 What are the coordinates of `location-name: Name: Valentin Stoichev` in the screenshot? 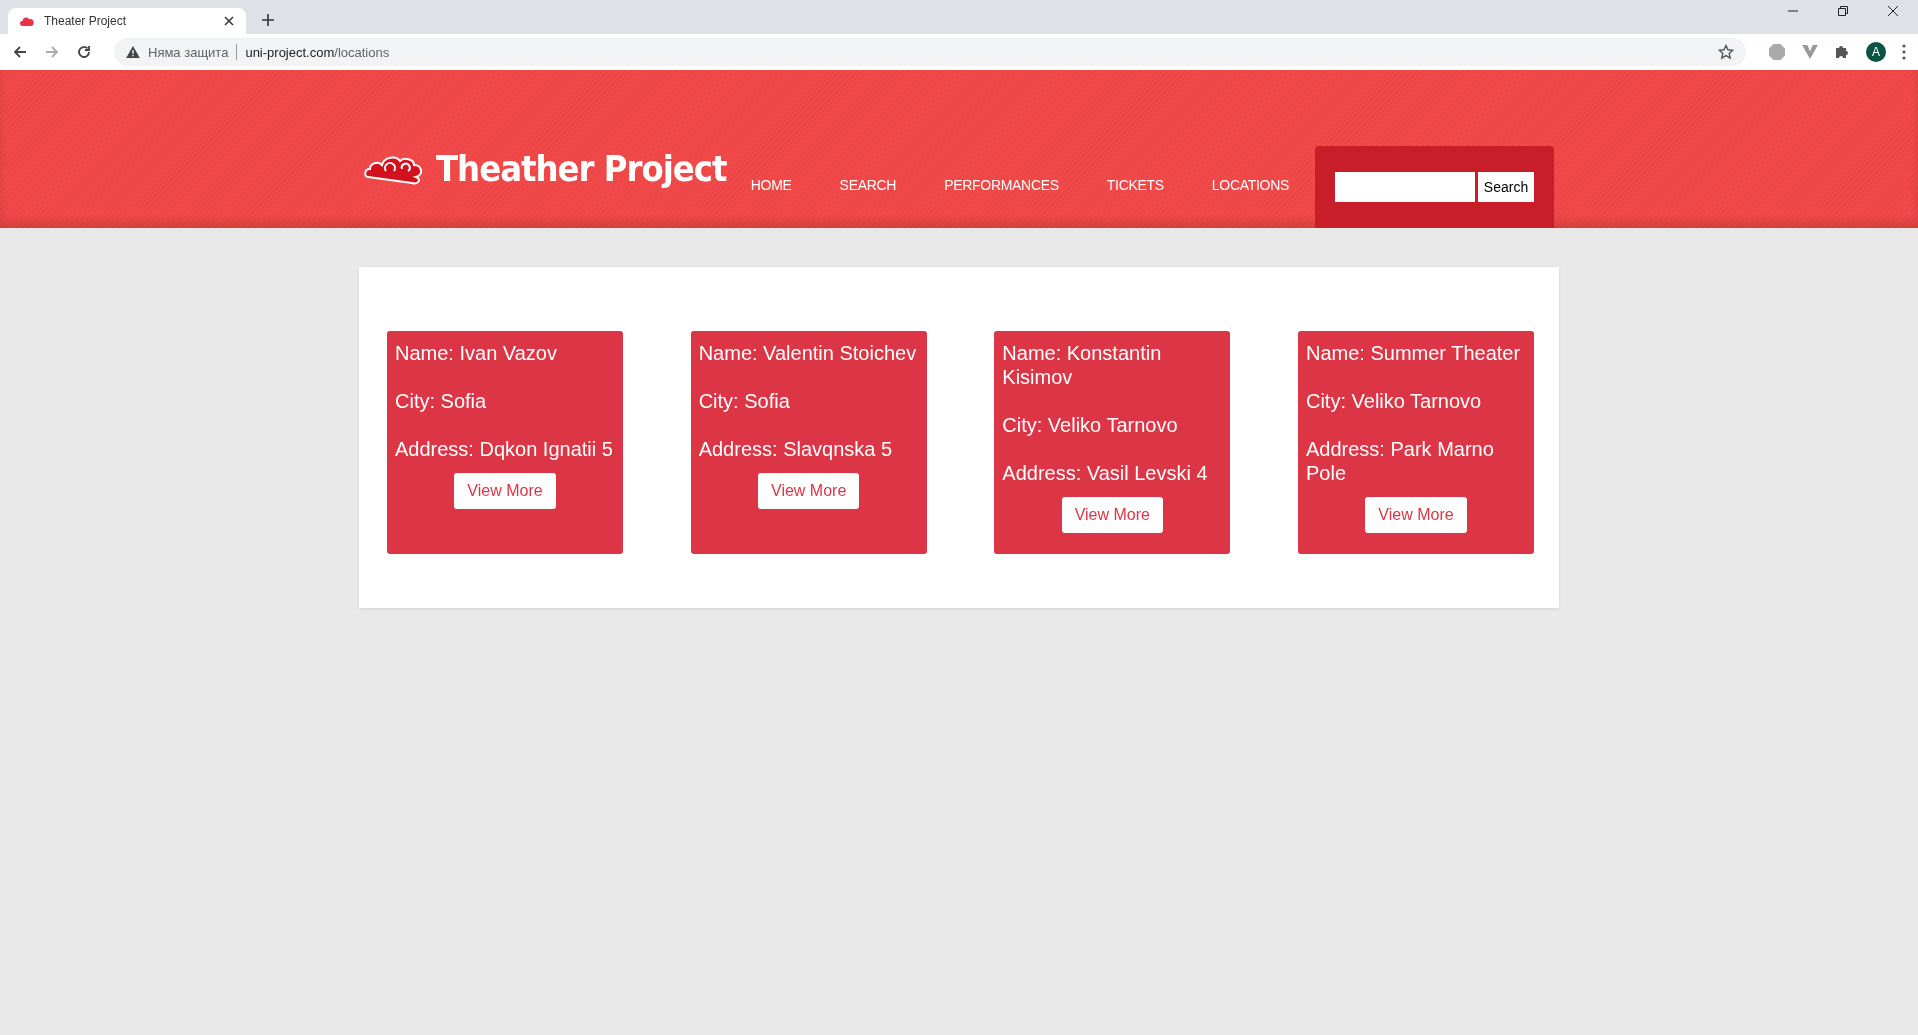 It's located at (807, 353).